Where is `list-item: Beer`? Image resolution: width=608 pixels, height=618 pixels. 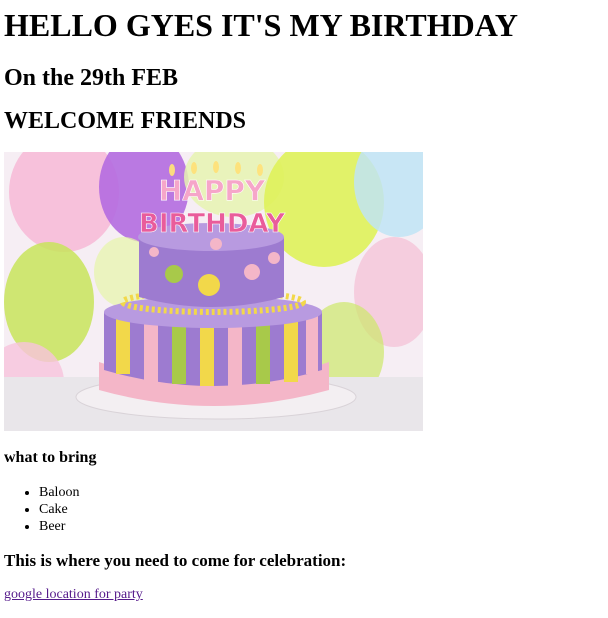
list-item: Beer is located at coordinates (323, 526).